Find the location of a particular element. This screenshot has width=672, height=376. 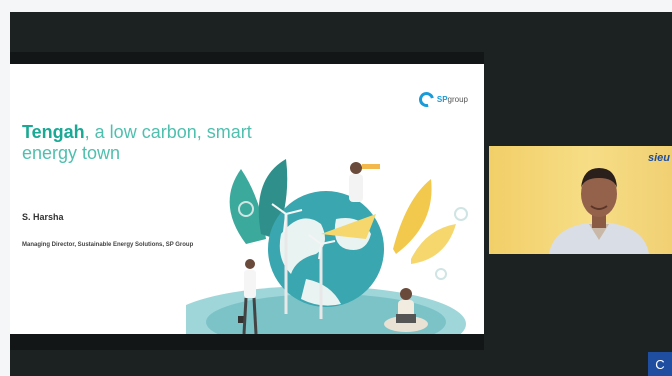

sp-logo-prefix: SP is located at coordinates (442, 99).